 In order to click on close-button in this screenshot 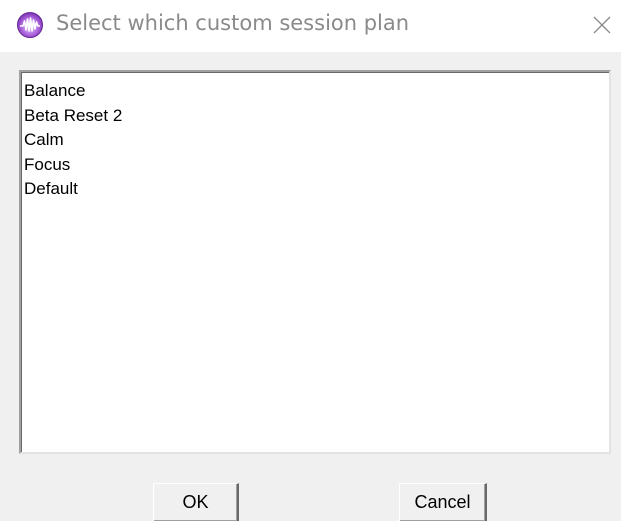, I will do `click(602, 25)`.